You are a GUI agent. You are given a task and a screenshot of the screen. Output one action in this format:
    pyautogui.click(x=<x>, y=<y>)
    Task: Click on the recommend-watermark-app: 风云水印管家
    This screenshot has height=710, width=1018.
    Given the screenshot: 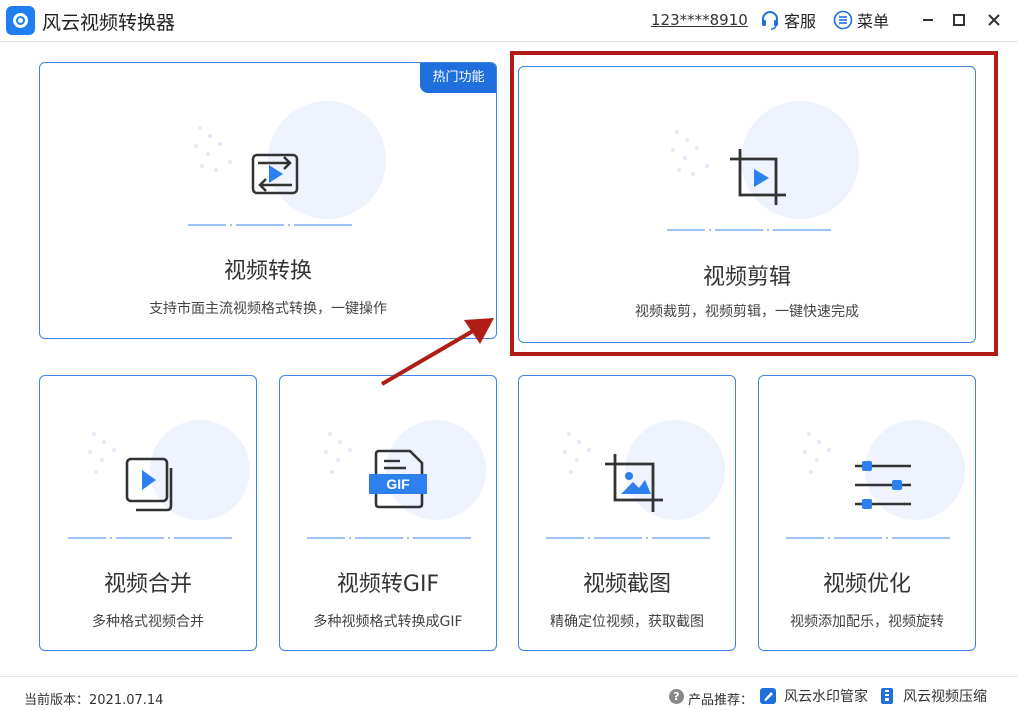 What is the action you would take?
    pyautogui.click(x=813, y=696)
    